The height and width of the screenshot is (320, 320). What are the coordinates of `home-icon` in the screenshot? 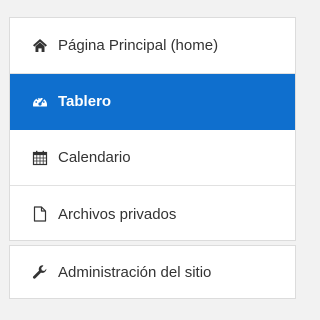 It's located at (40, 46).